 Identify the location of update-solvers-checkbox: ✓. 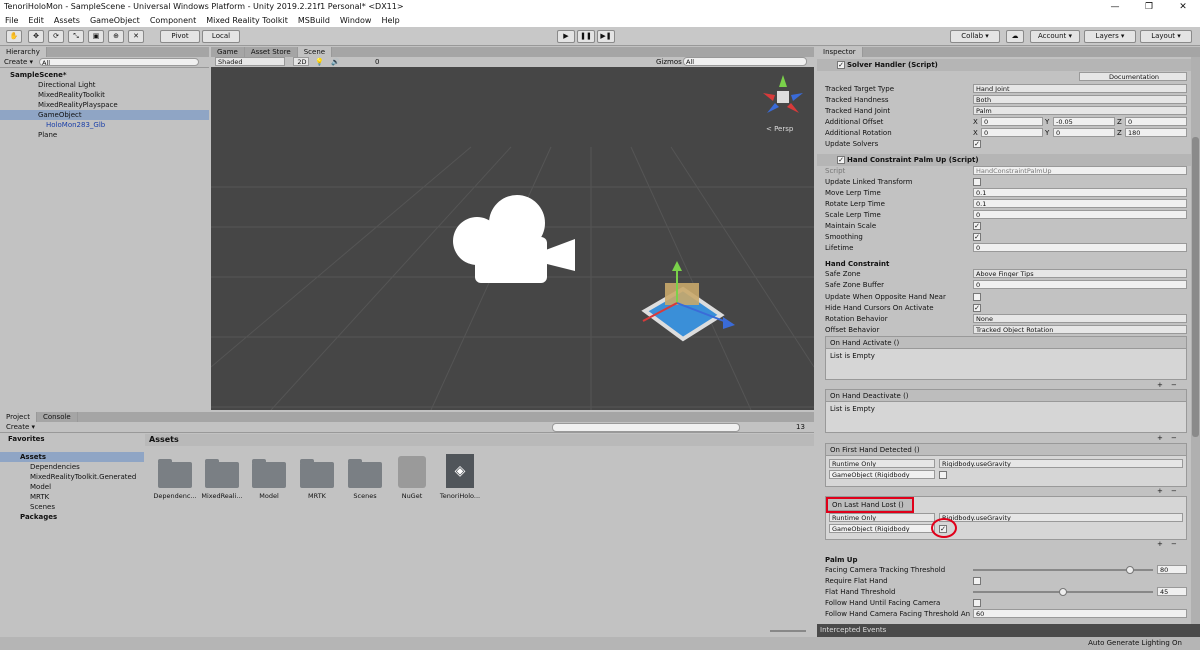
(977, 144).